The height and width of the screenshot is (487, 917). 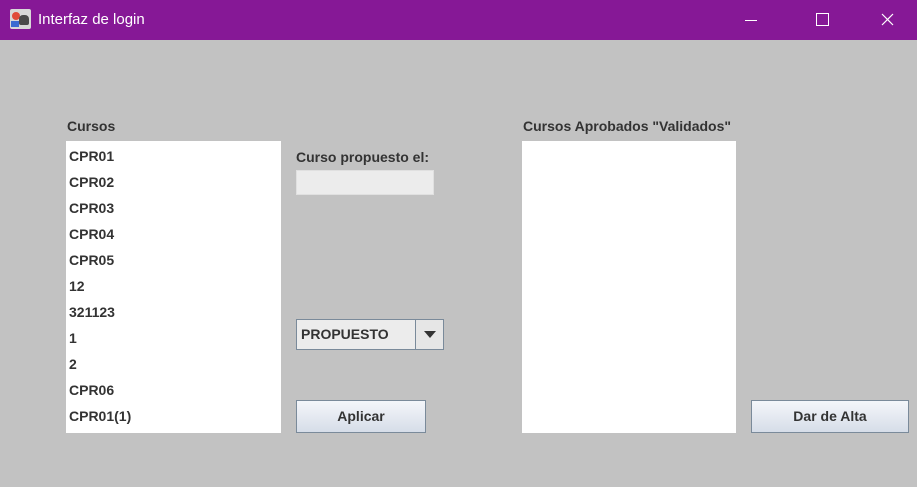 What do you see at coordinates (363, 157) in the screenshot?
I see `curso-propuesto-label: Curso propuesto el:` at bounding box center [363, 157].